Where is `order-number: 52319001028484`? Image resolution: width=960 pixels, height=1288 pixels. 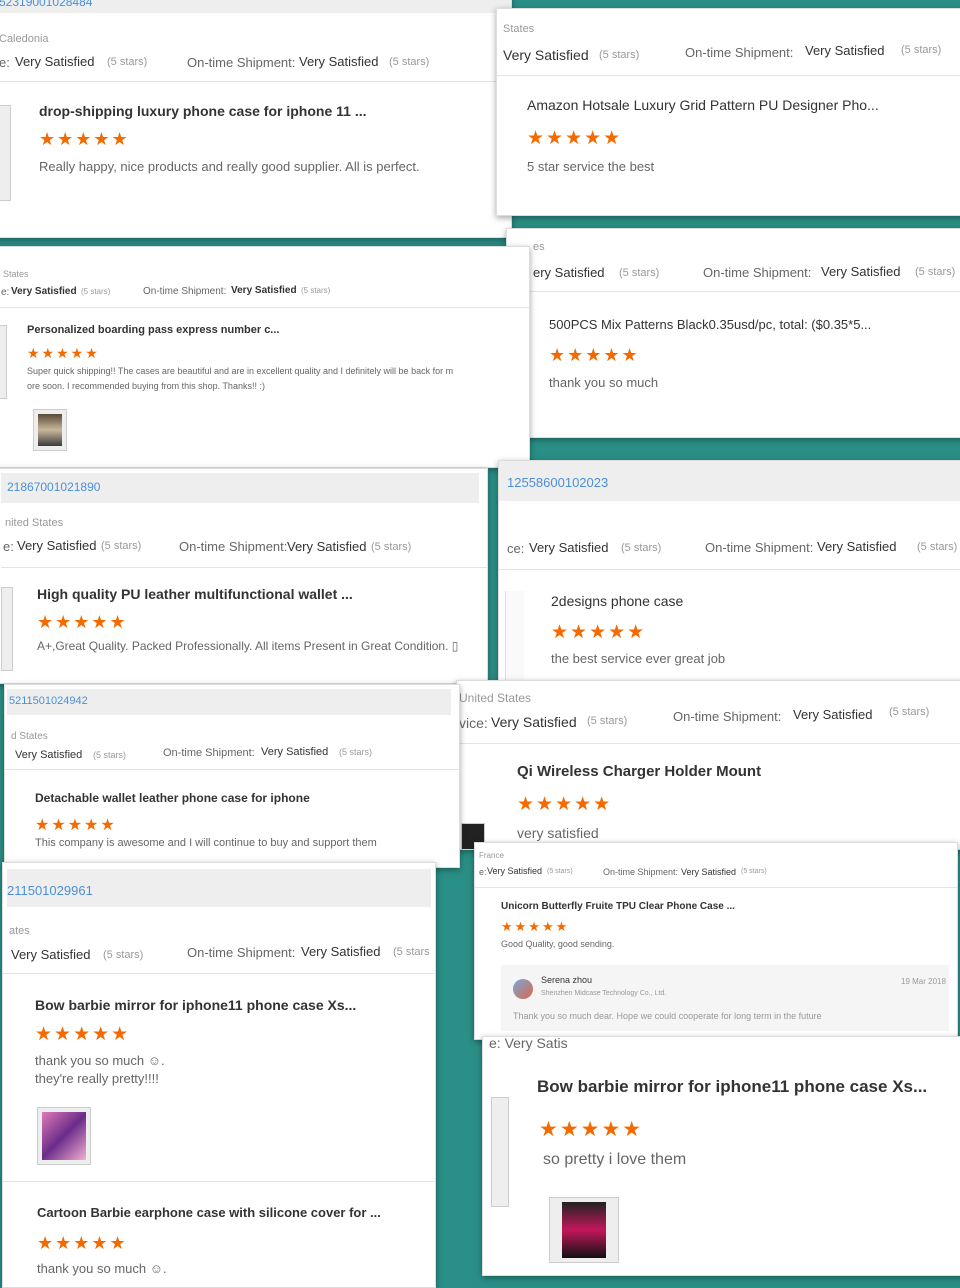
order-number: 52319001028484 is located at coordinates (46, 4).